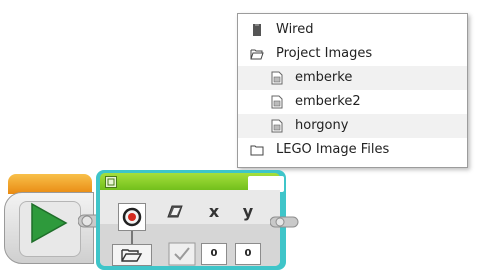  Describe the element at coordinates (322, 125) in the screenshot. I see `menu-item-label: horgony` at that location.